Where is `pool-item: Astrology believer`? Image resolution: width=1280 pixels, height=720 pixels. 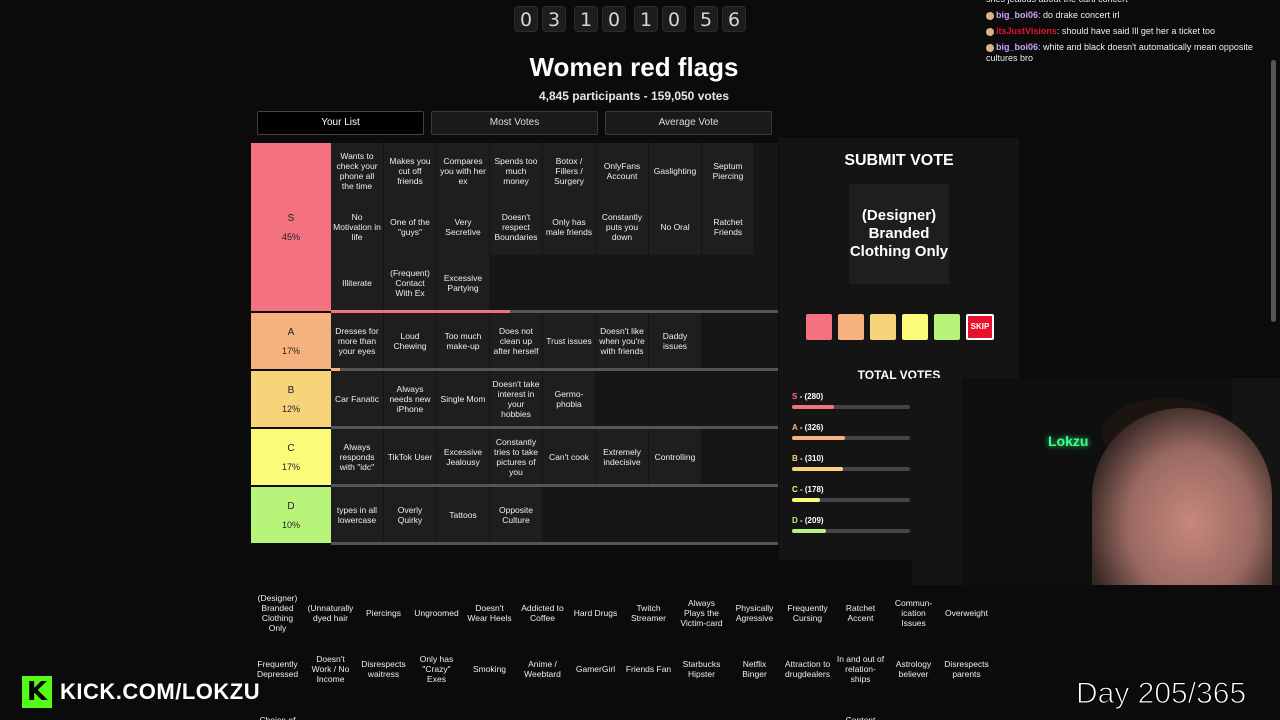
pool-item: Astrology believer is located at coordinates (913, 669).